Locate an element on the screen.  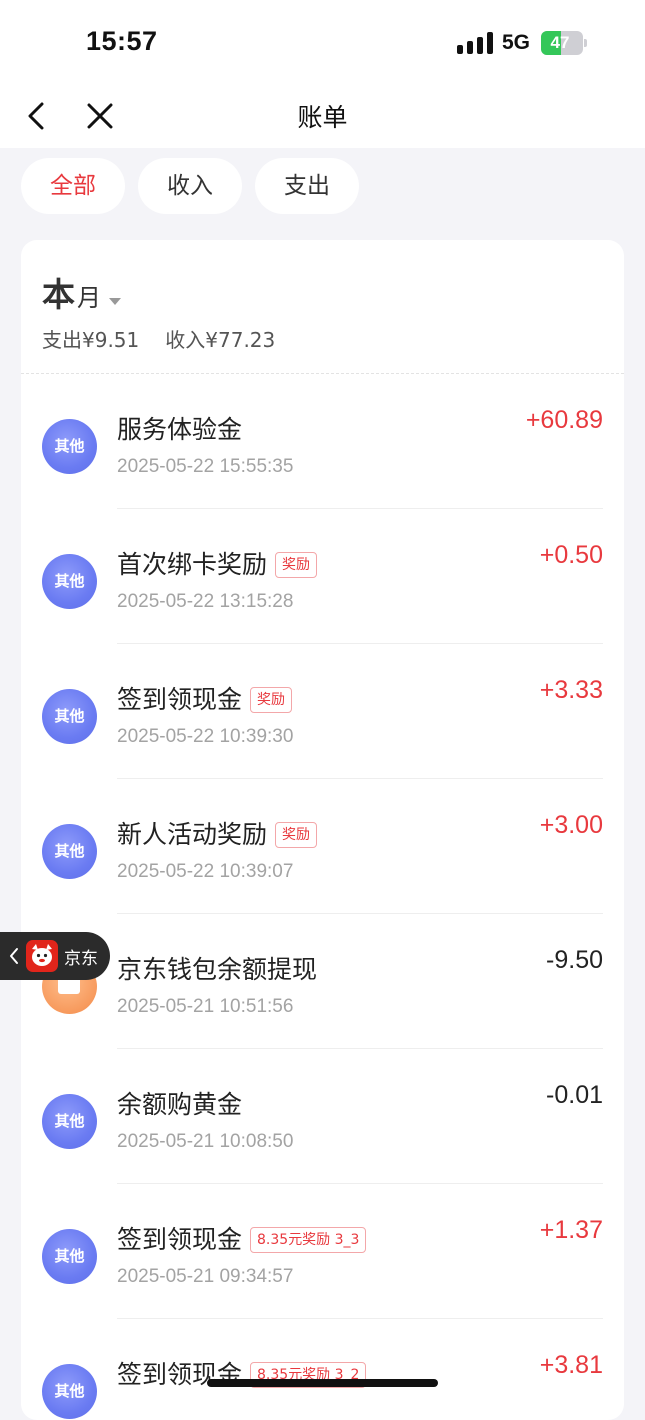
transaction-title: 新人活动奖励 is located at coordinates (192, 834).